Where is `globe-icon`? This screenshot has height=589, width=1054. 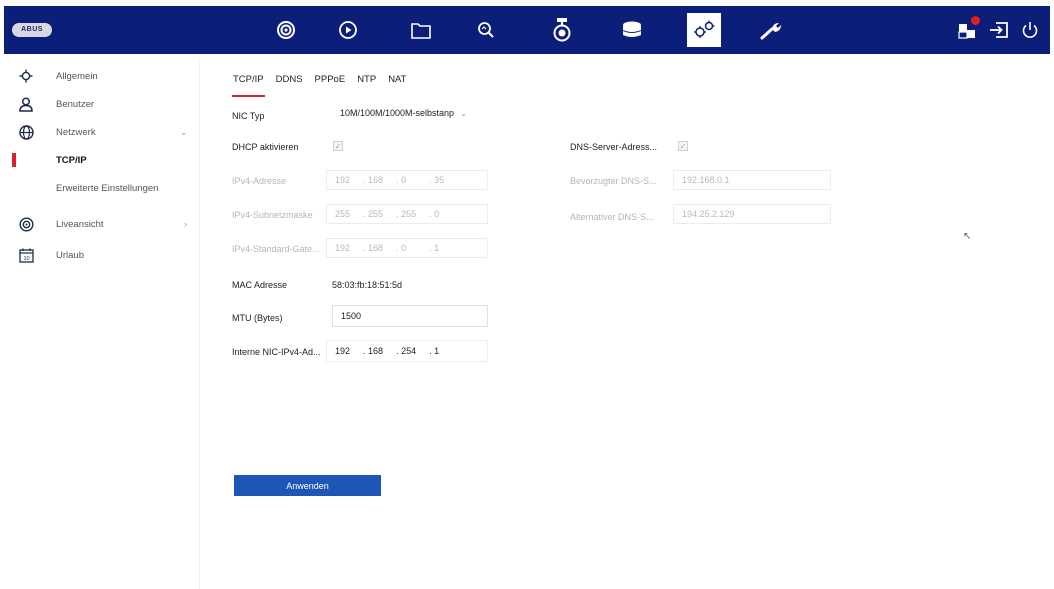
globe-icon is located at coordinates (26, 132).